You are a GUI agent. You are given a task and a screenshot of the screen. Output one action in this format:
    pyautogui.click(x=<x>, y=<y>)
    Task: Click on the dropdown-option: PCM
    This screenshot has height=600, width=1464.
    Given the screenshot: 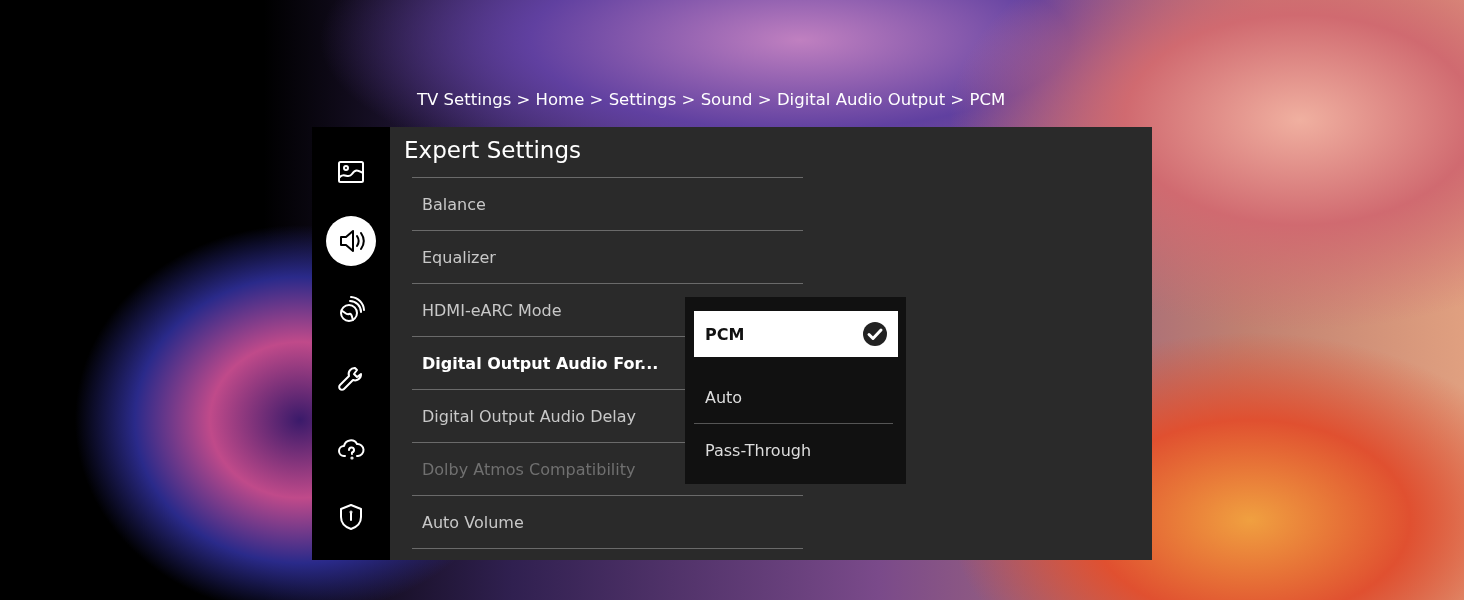 What is the action you would take?
    pyautogui.click(x=796, y=334)
    